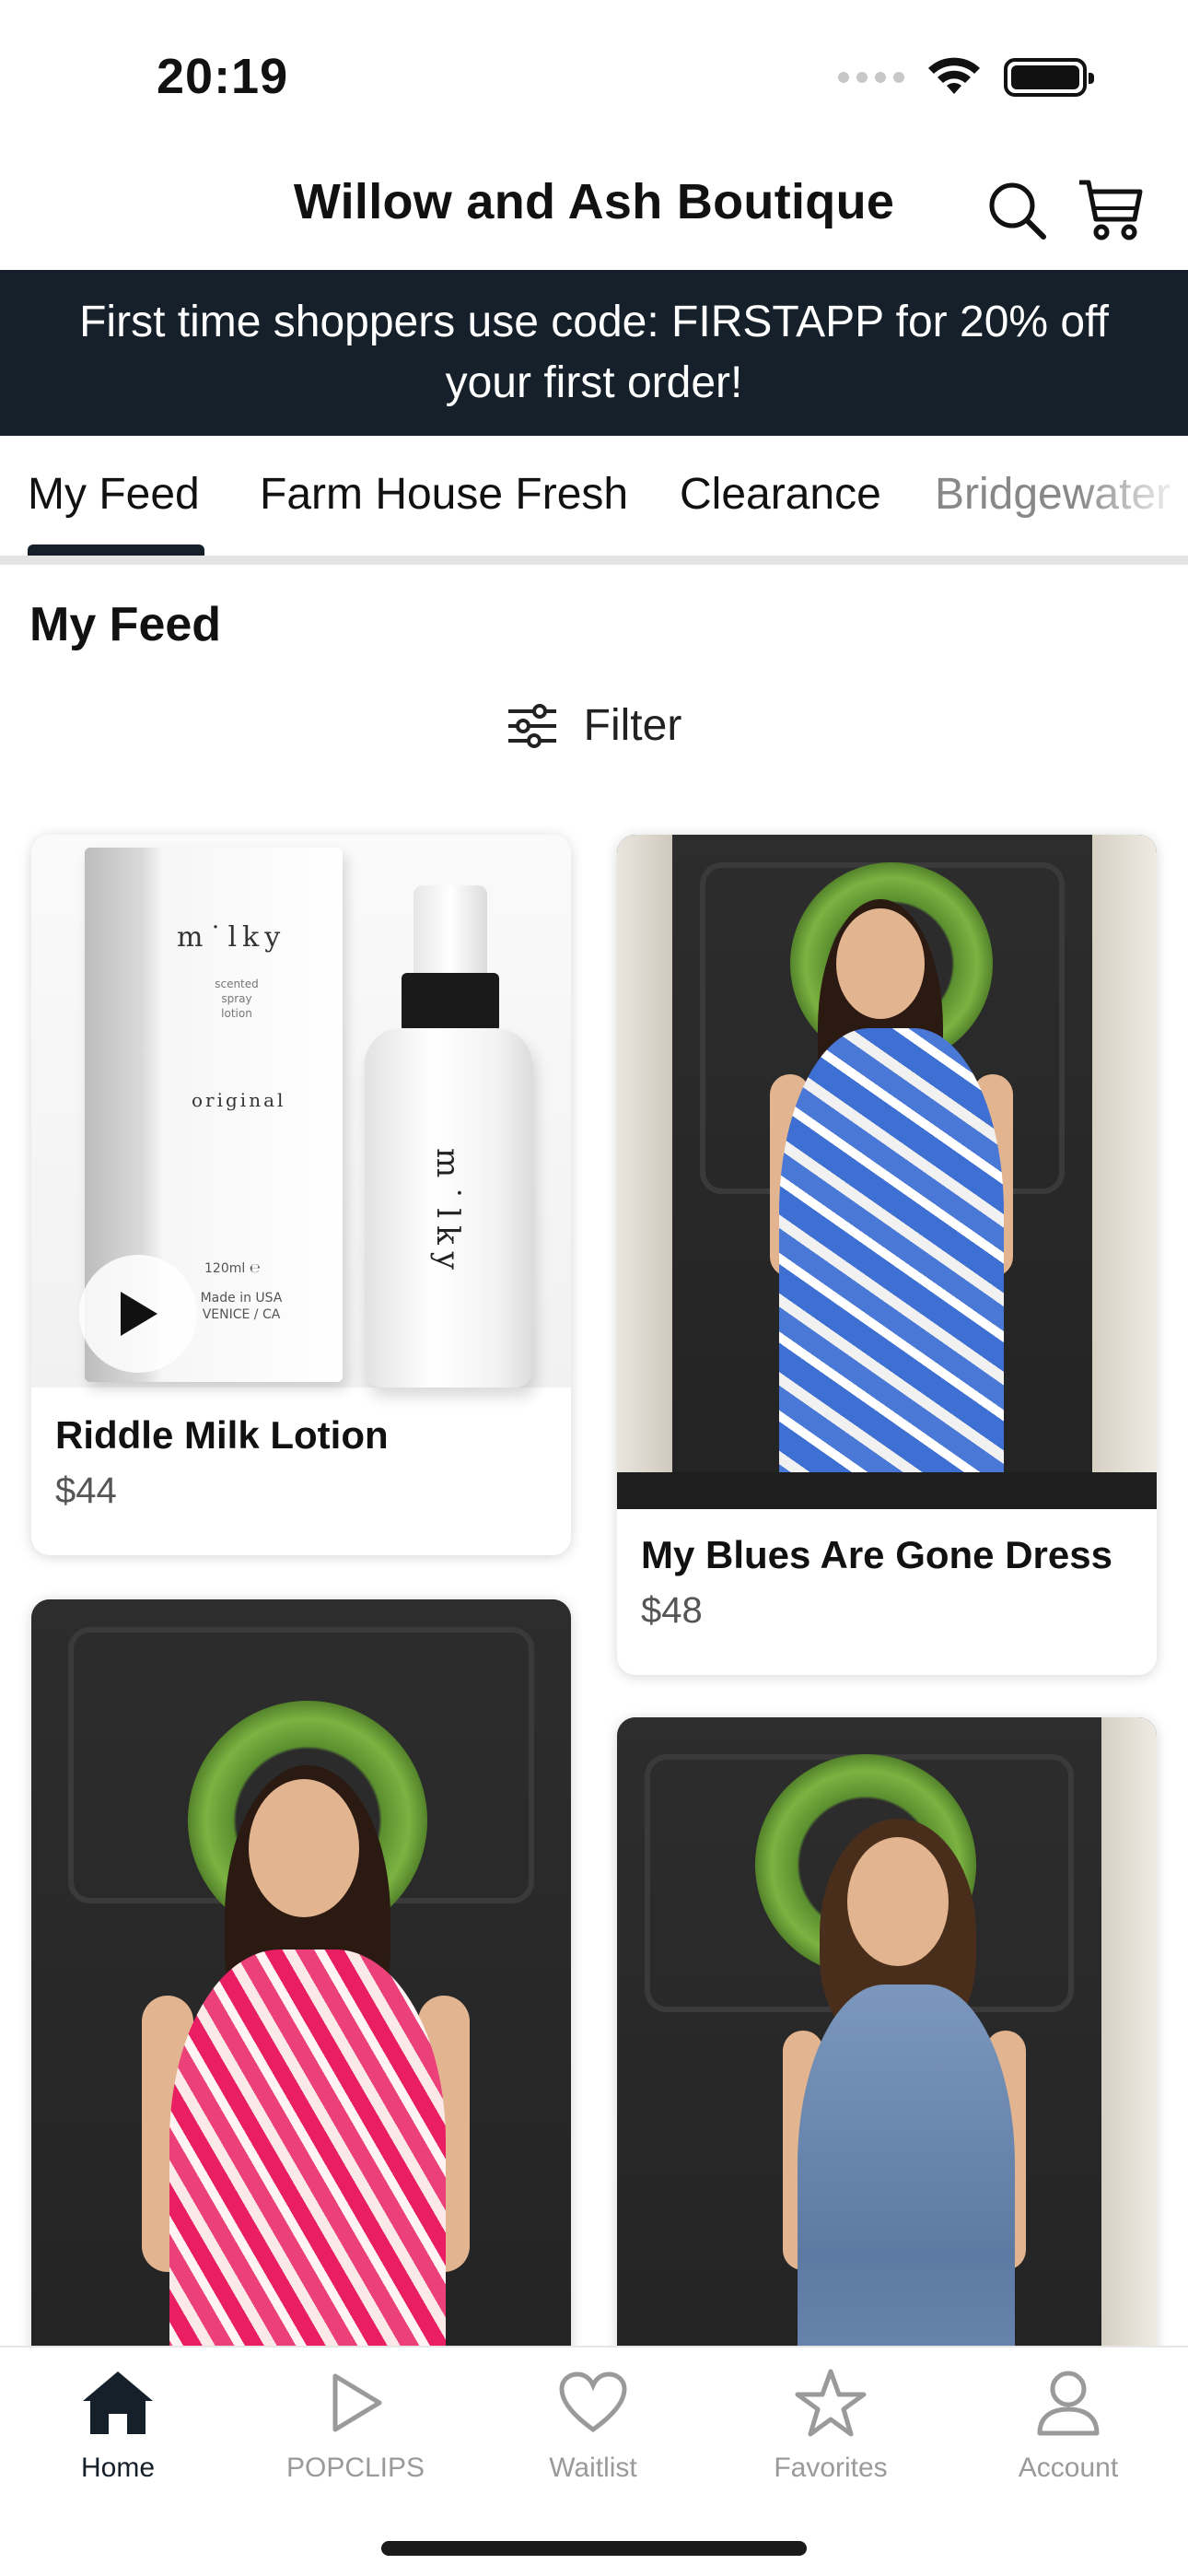 This screenshot has width=1188, height=2576. I want to click on product-price: $44, so click(86, 1490).